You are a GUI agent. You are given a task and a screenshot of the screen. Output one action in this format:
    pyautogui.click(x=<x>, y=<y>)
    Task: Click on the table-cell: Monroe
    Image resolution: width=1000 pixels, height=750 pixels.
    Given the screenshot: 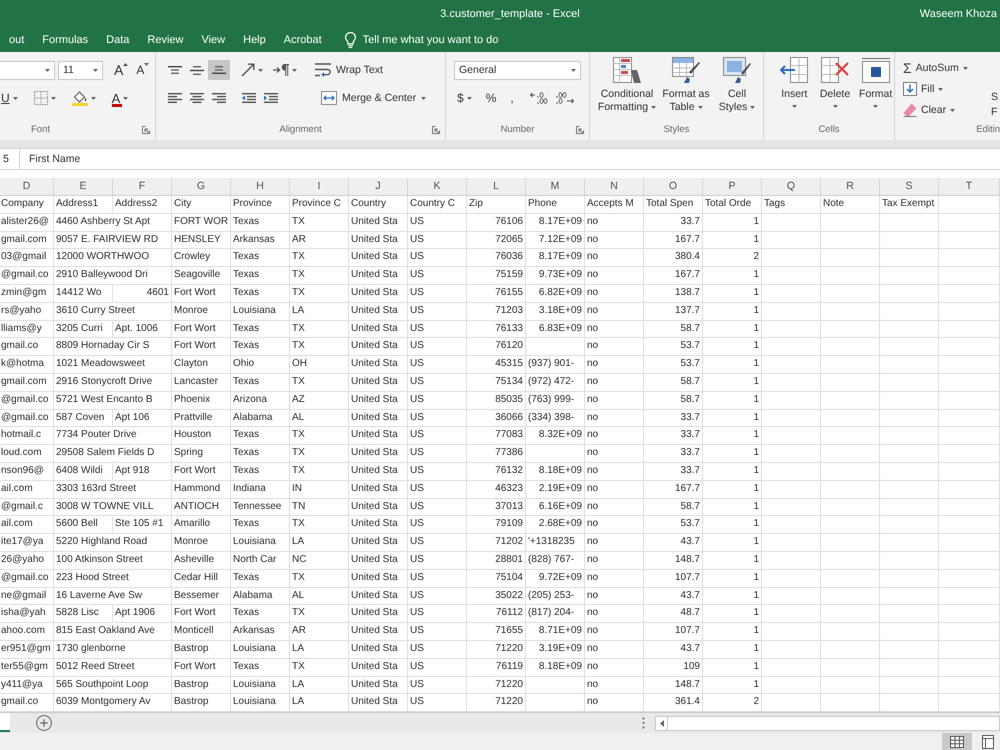 What is the action you would take?
    pyautogui.click(x=201, y=543)
    